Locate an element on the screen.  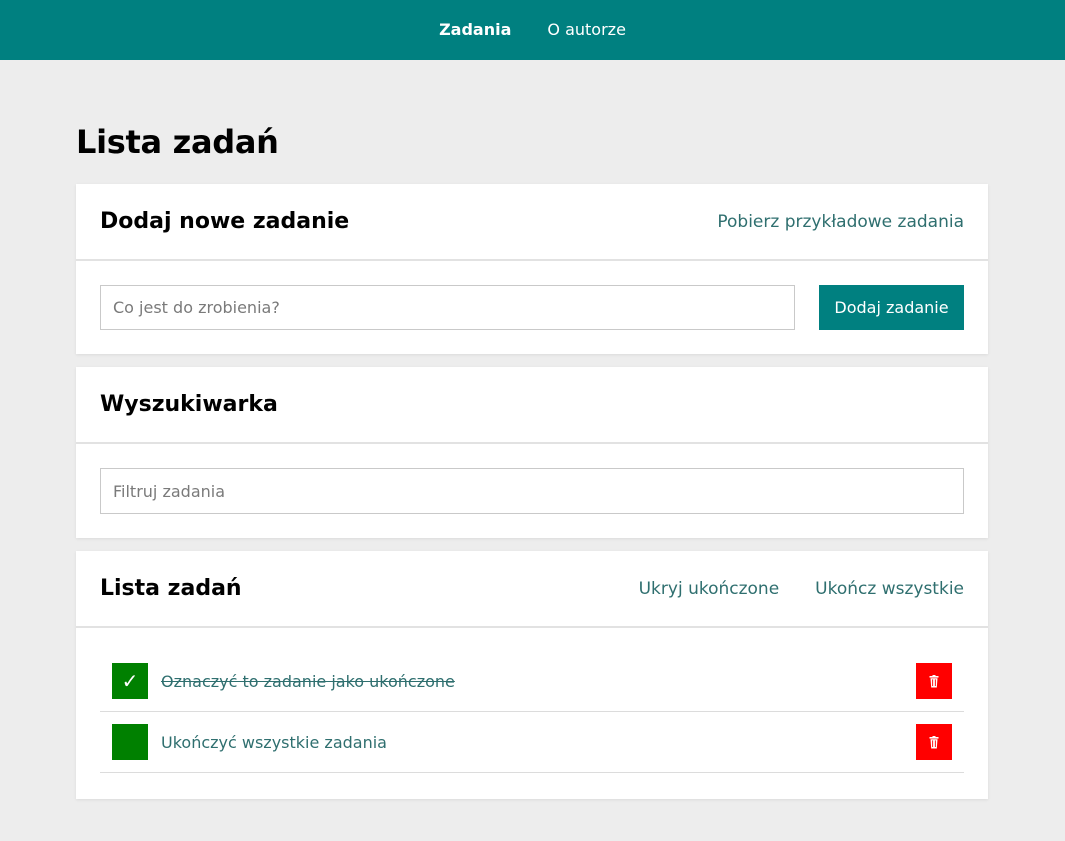
checkmark-icon: ✓ is located at coordinates (130, 681).